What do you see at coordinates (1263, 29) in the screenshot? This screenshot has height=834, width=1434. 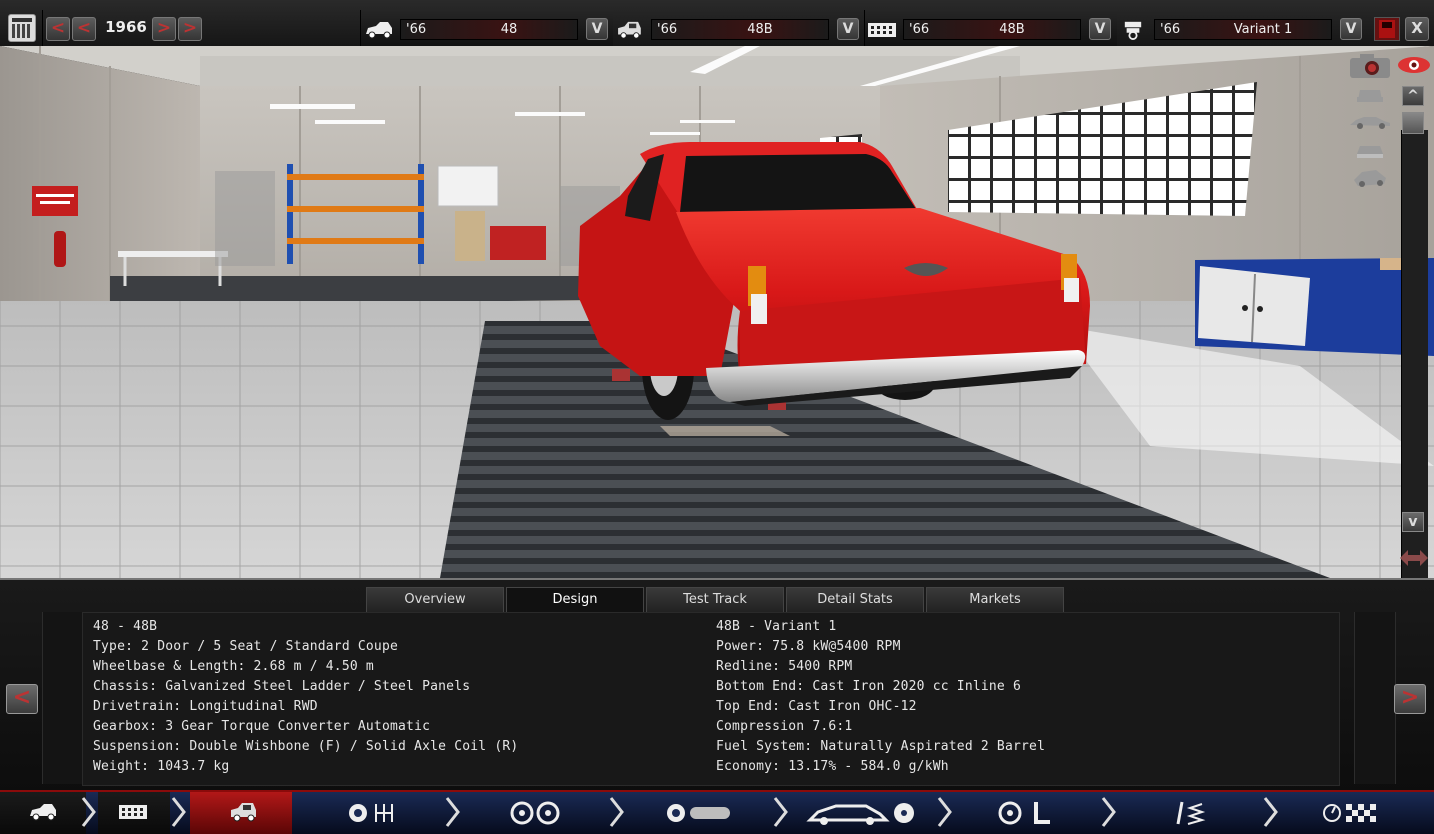 I see `engine-variant-selector-name: Variant 1` at bounding box center [1263, 29].